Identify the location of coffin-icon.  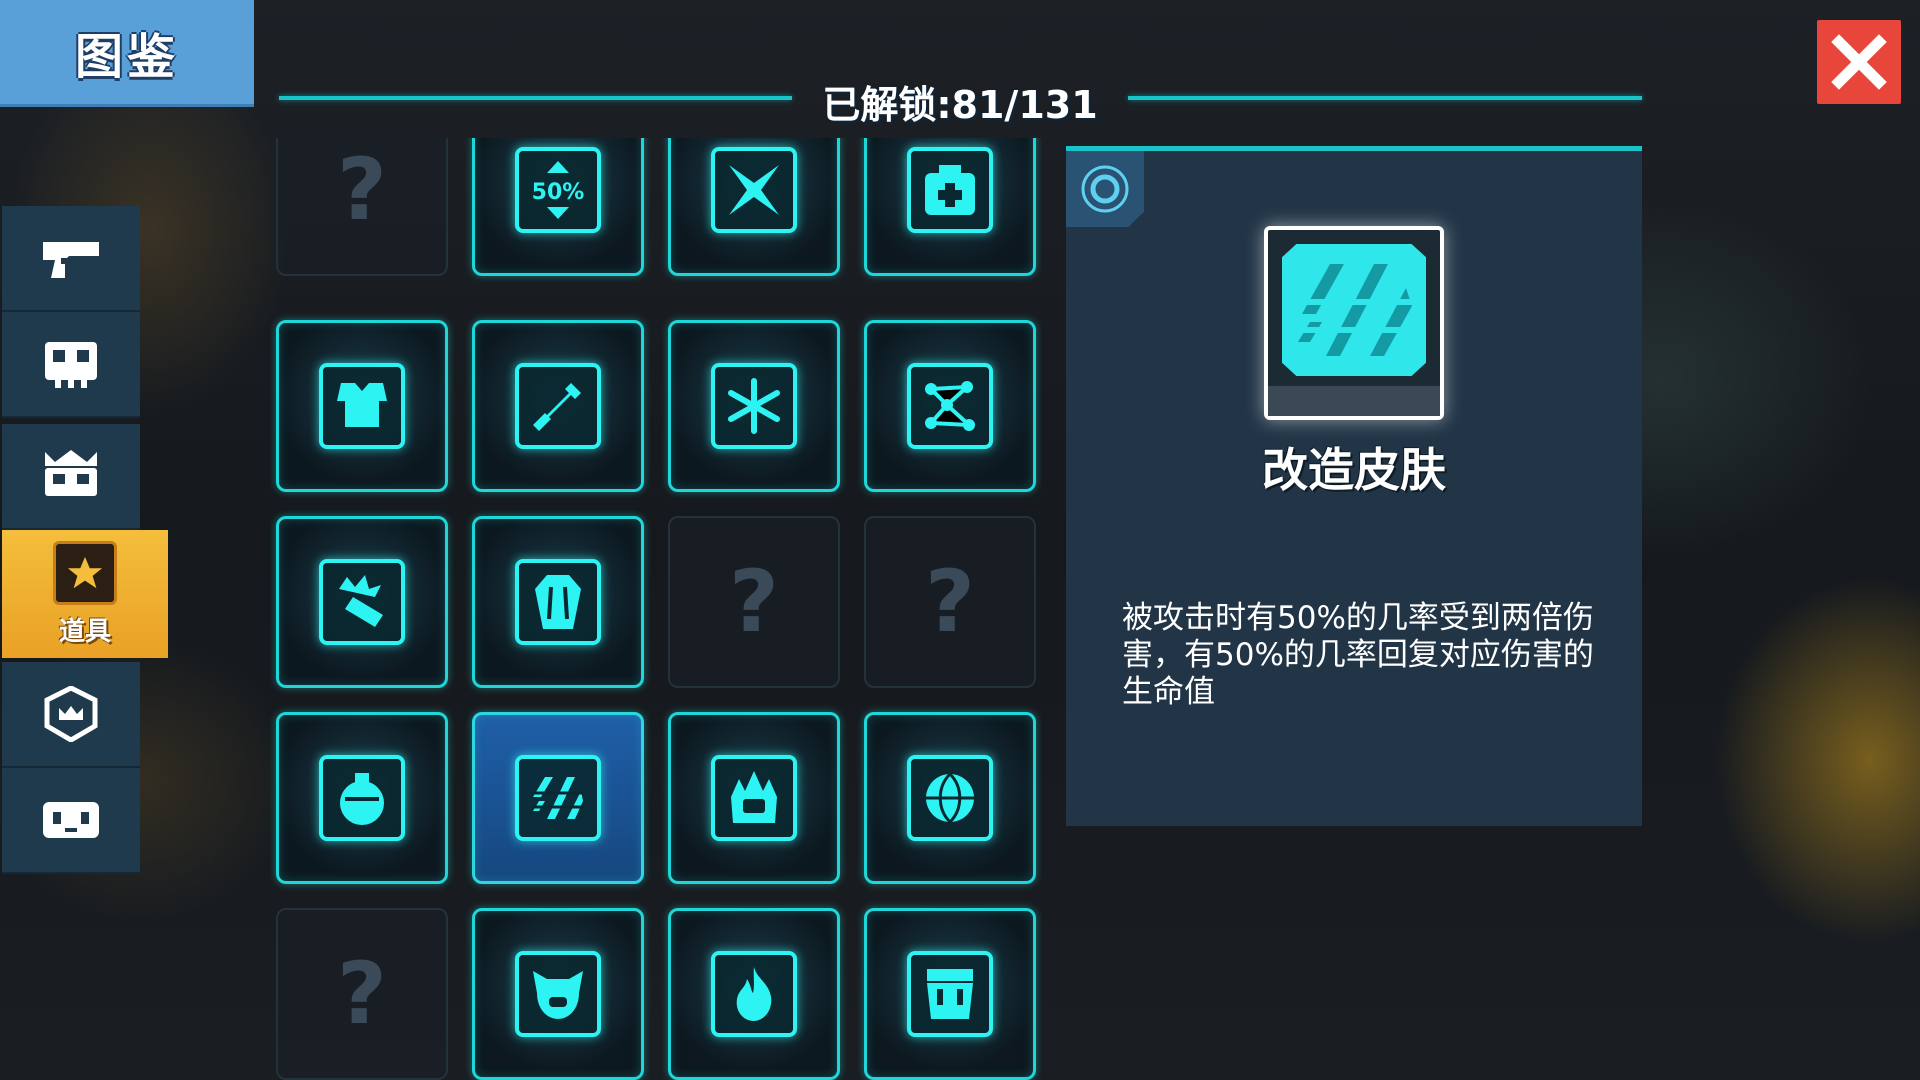
(558, 602).